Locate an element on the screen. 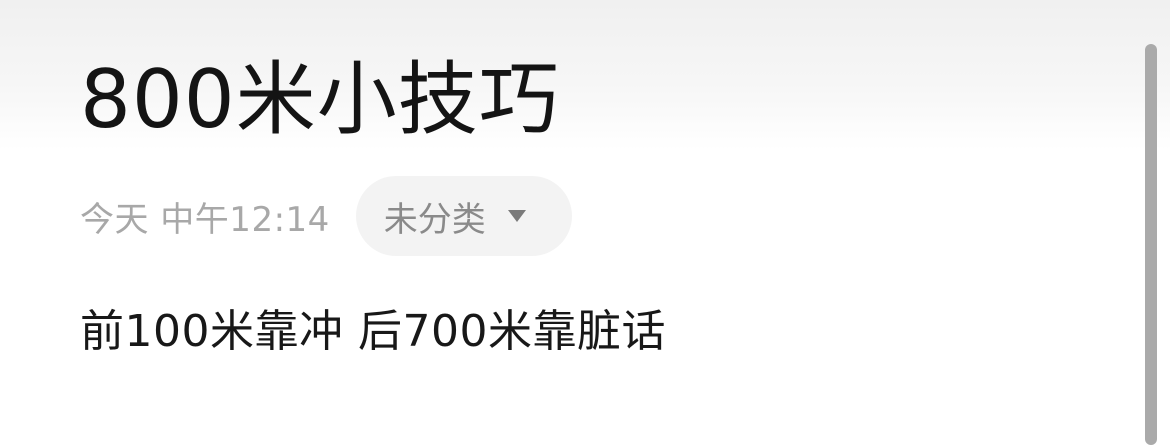 Image resolution: width=1170 pixels, height=445 pixels. note-meta: 今天 中午12:14 未分类 is located at coordinates (326, 216).